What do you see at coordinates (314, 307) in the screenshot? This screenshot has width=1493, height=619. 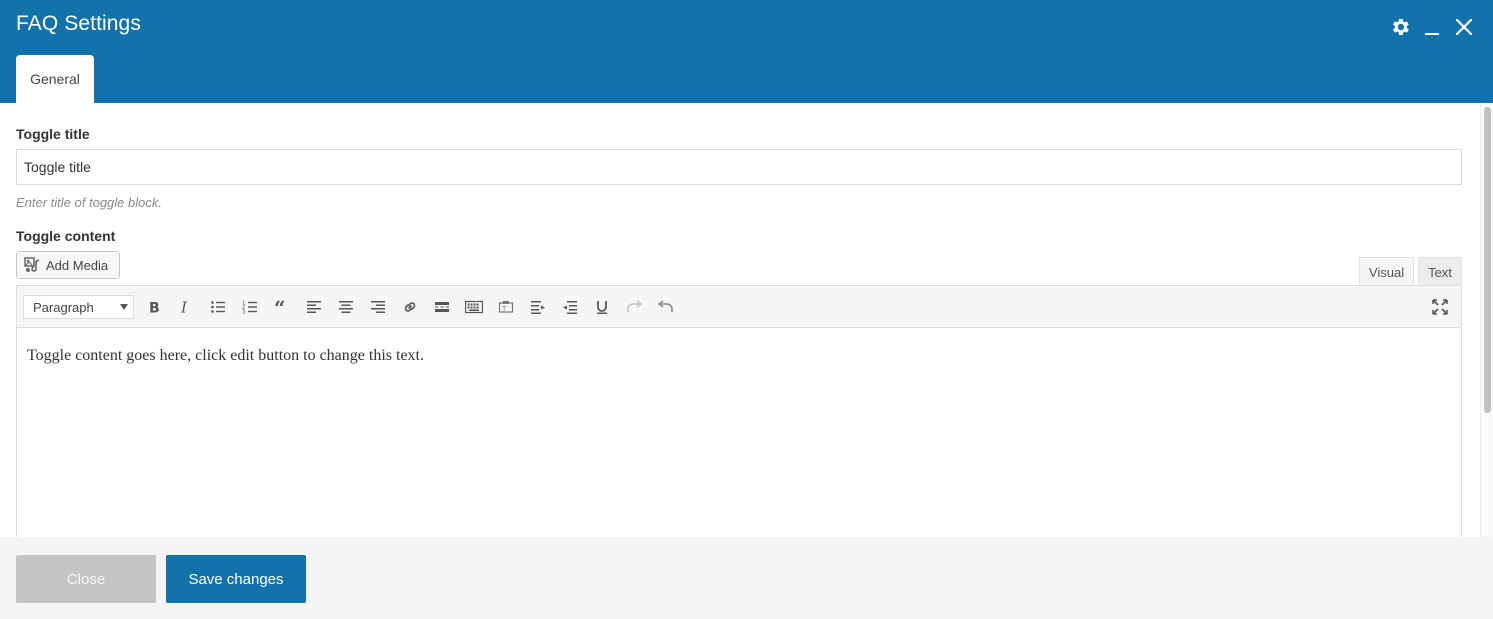 I see `align-left-icon` at bounding box center [314, 307].